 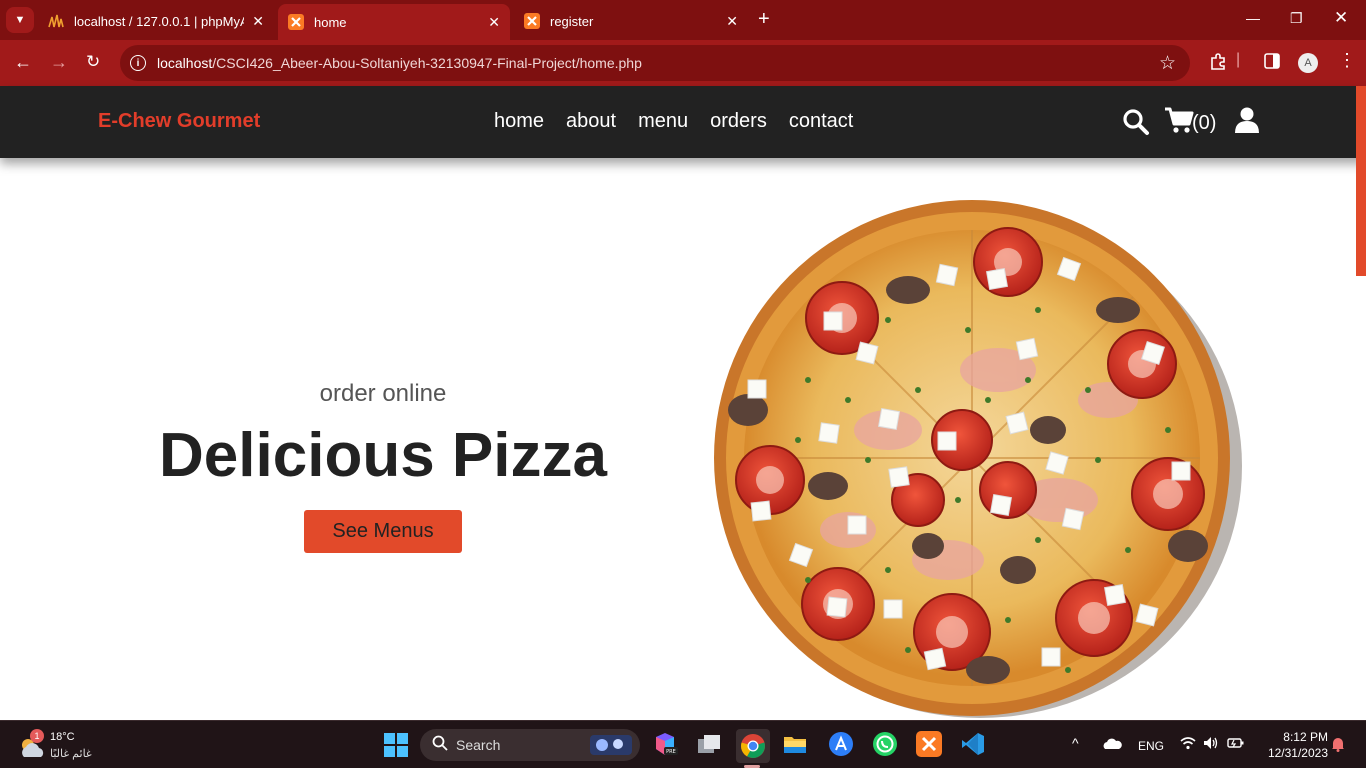 What do you see at coordinates (591, 121) in the screenshot?
I see `nav-about: about` at bounding box center [591, 121].